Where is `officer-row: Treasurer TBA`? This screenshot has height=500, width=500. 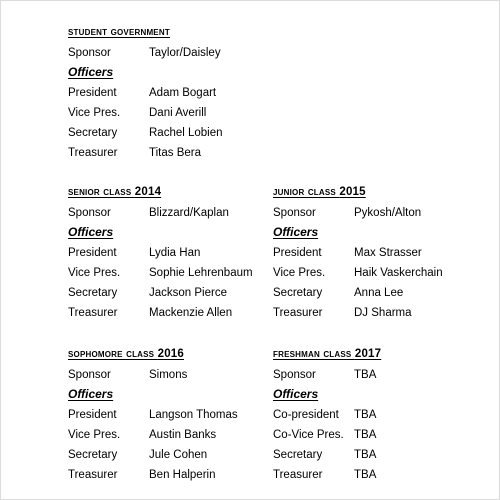
officer-row: Treasurer TBA is located at coordinates (373, 475).